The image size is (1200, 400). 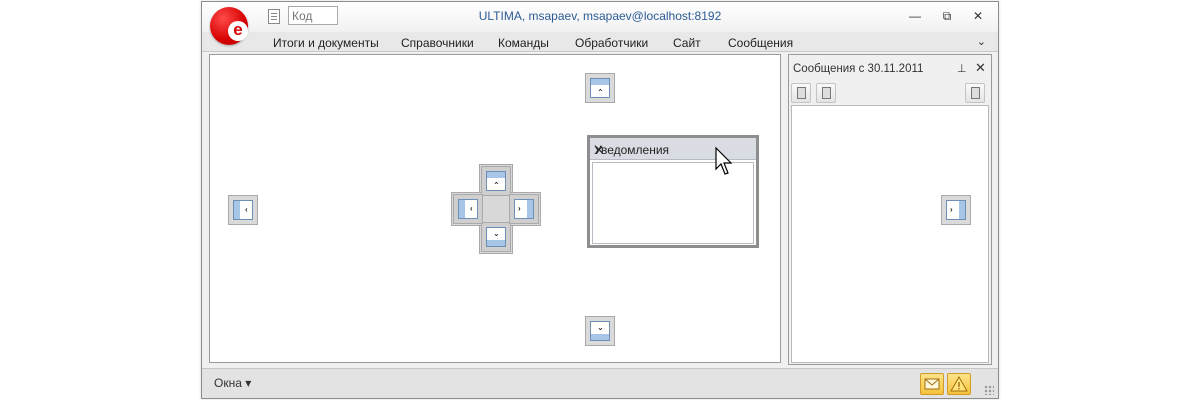 I want to click on document-icon, so click(x=826, y=93).